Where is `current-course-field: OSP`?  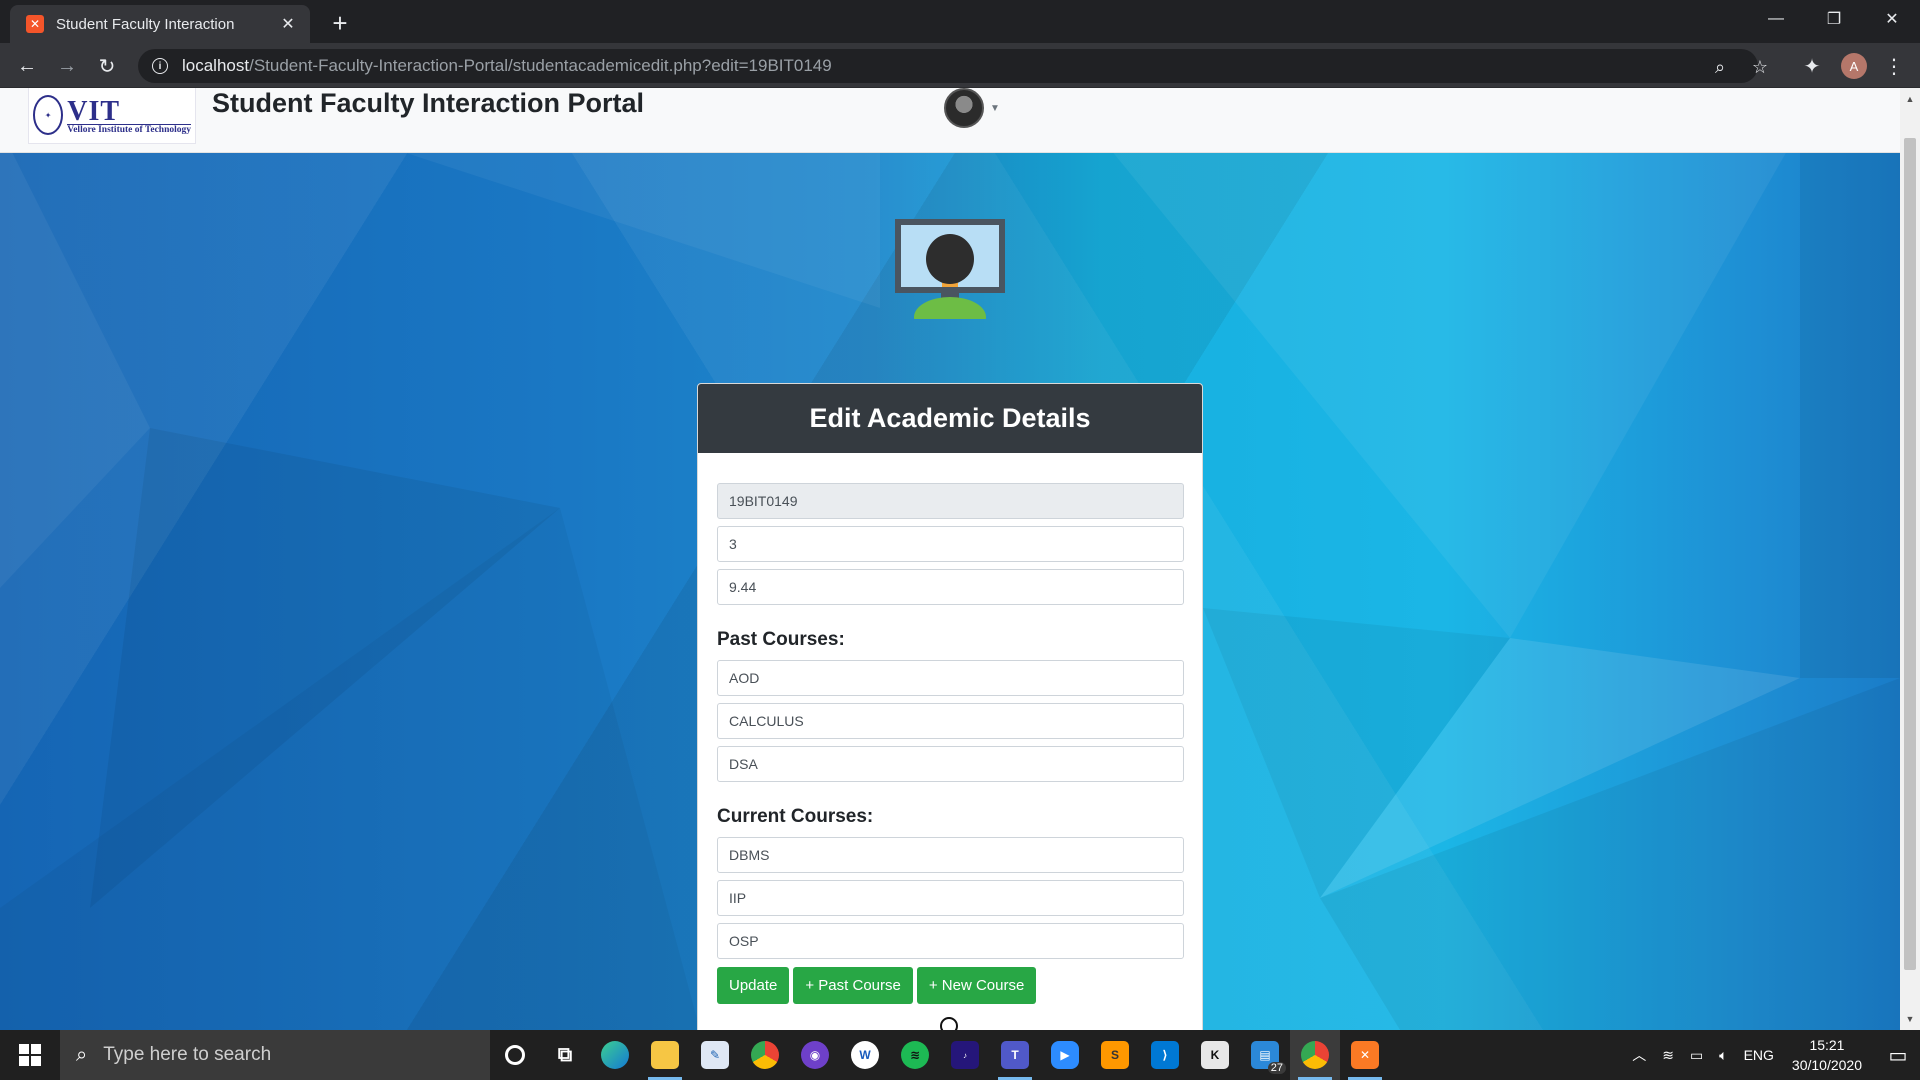 current-course-field: OSP is located at coordinates (950, 941).